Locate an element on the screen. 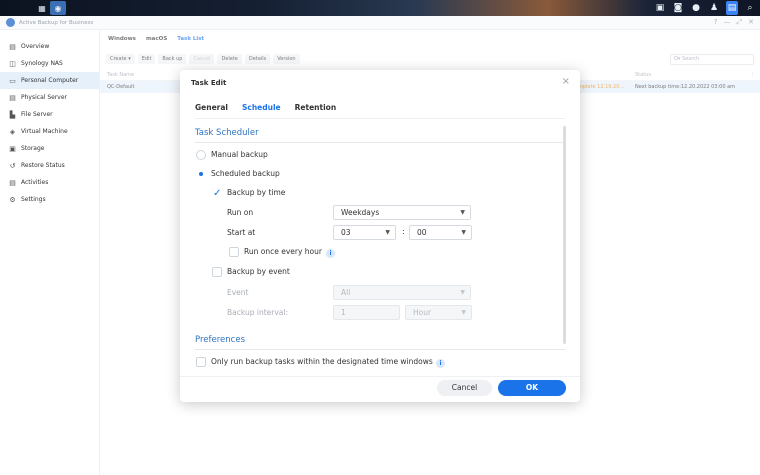 The width and height of the screenshot is (760, 475). sidebar-item-overview: ▤ Overview is located at coordinates (49, 46).